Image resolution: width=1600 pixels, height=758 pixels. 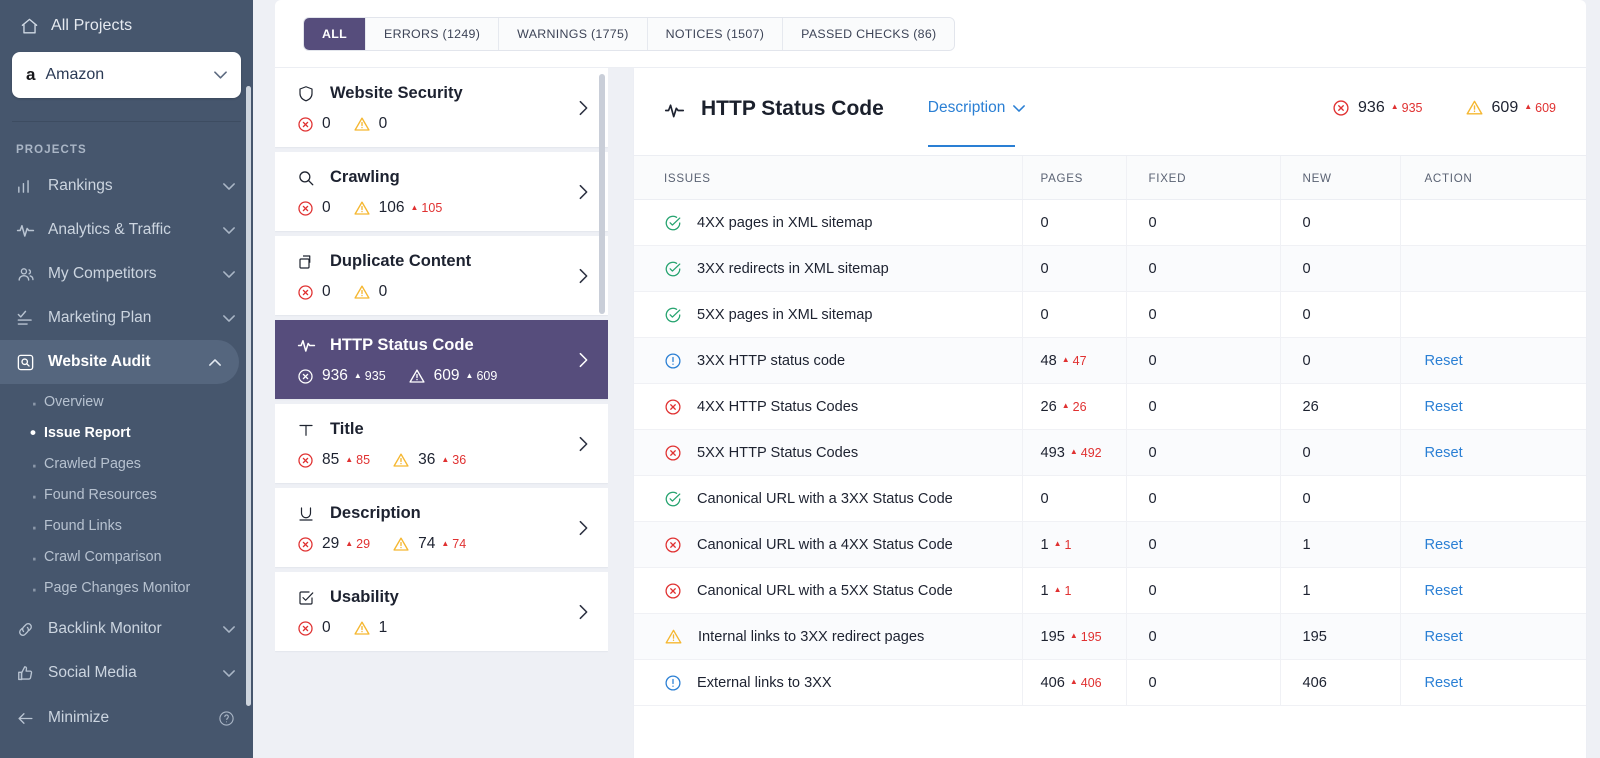 What do you see at coordinates (306, 345) in the screenshot?
I see `pulse-icon` at bounding box center [306, 345].